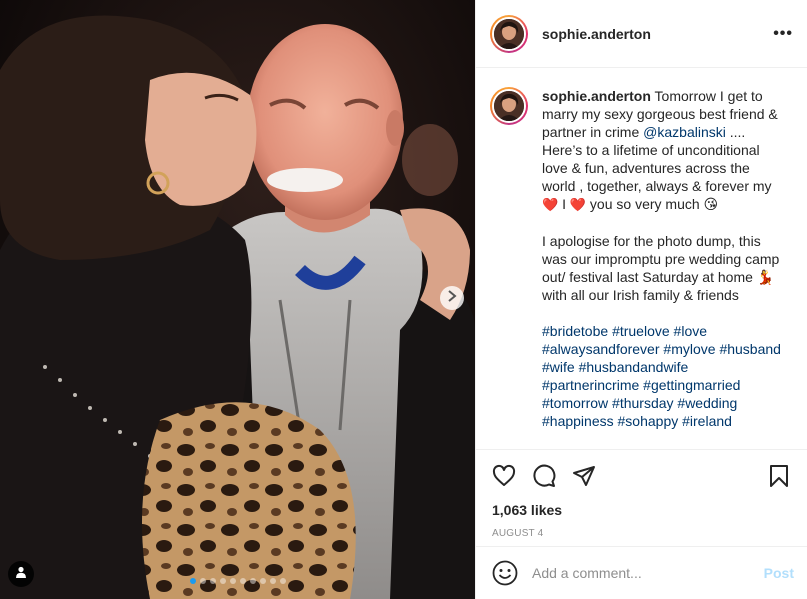 This screenshot has height=599, width=807. Describe the element at coordinates (584, 476) in the screenshot. I see `share-icon` at that location.